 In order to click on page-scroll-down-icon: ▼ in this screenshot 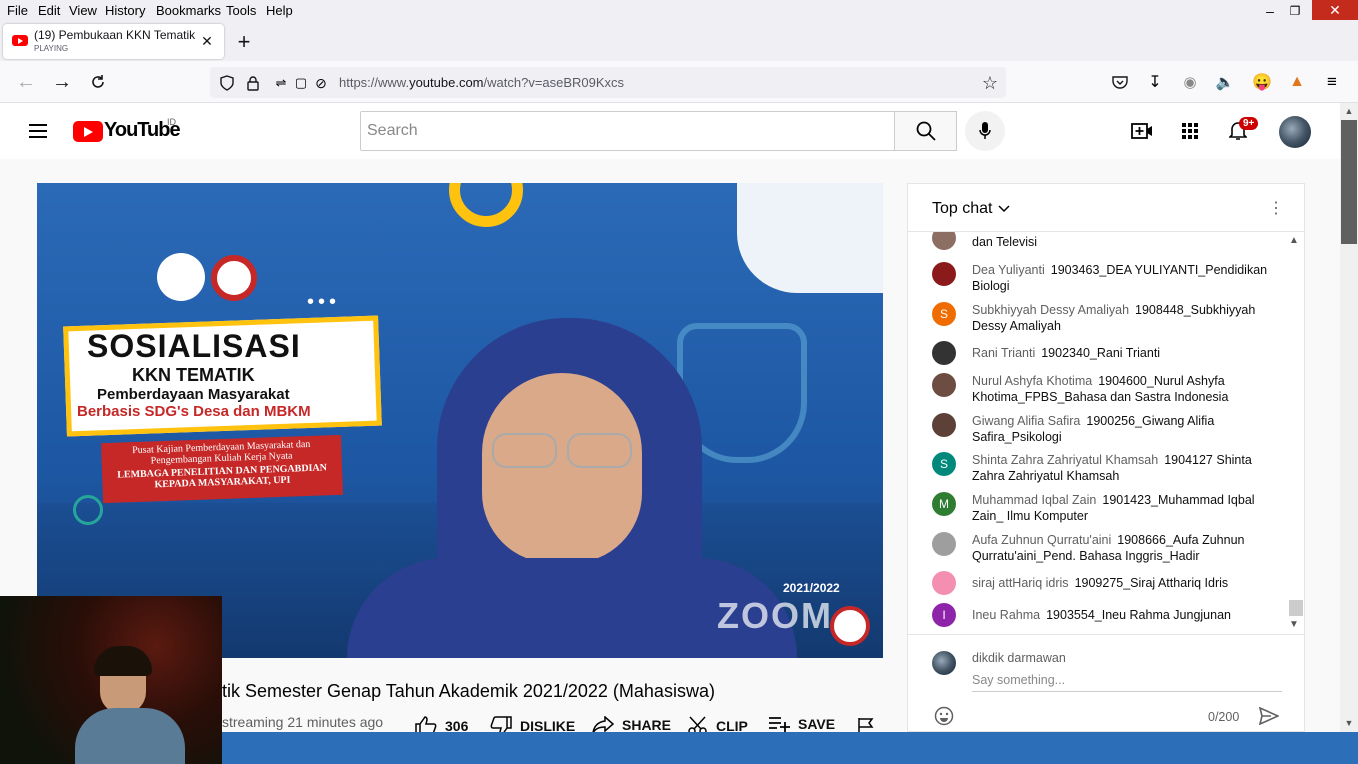, I will do `click(1349, 723)`.